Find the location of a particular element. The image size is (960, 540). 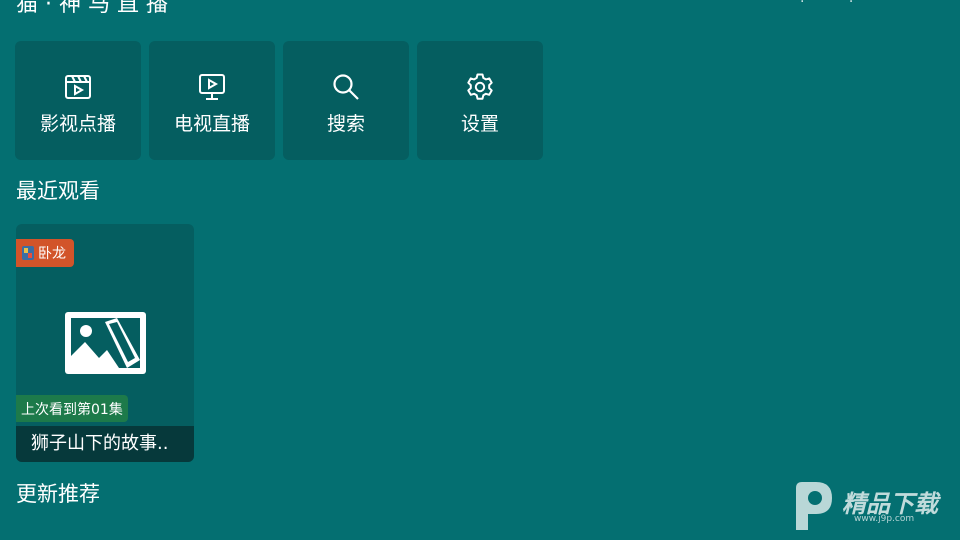

updates-section-title: 更新推荐 is located at coordinates (58, 494).